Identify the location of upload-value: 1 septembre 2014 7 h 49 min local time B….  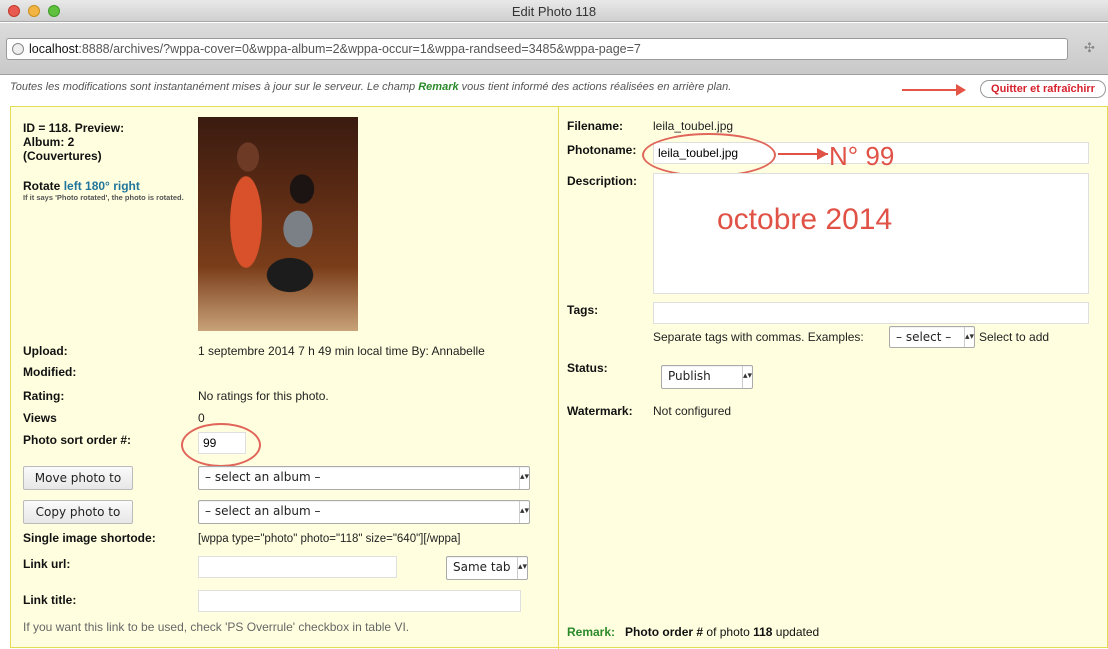
(341, 351).